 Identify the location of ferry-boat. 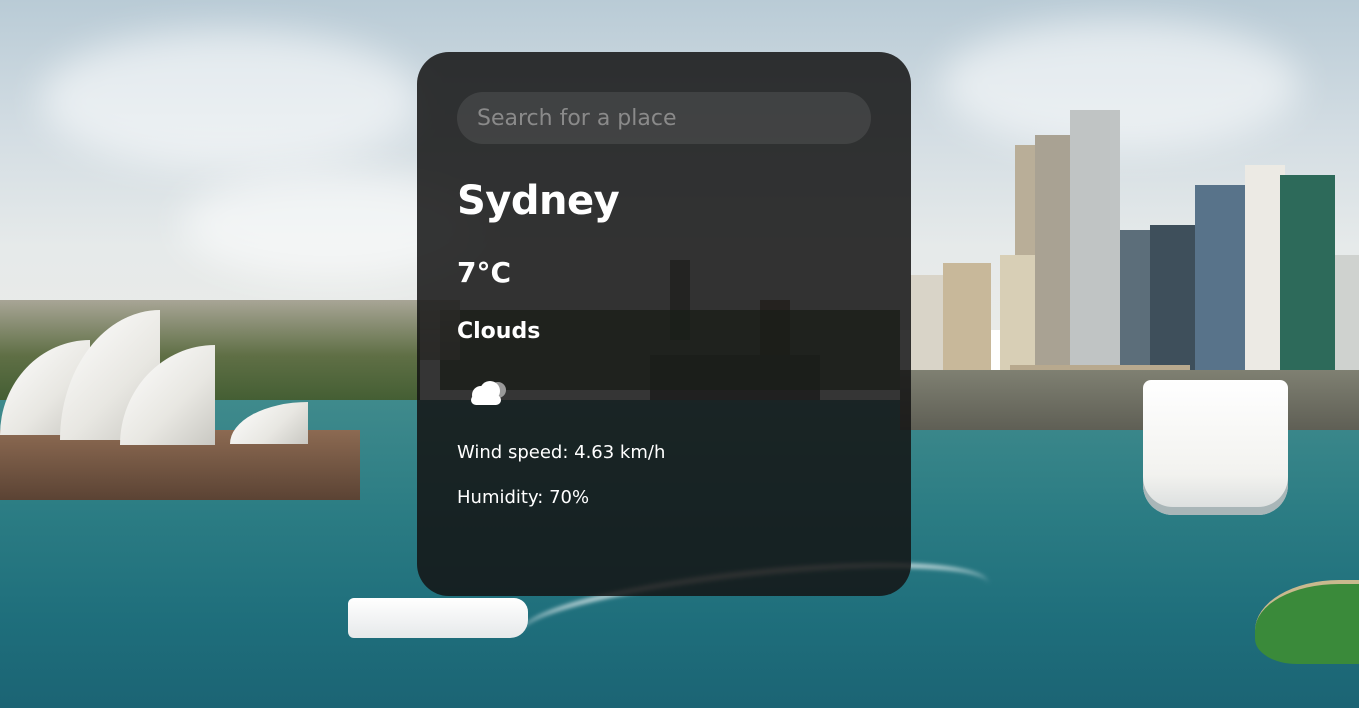
(438, 618).